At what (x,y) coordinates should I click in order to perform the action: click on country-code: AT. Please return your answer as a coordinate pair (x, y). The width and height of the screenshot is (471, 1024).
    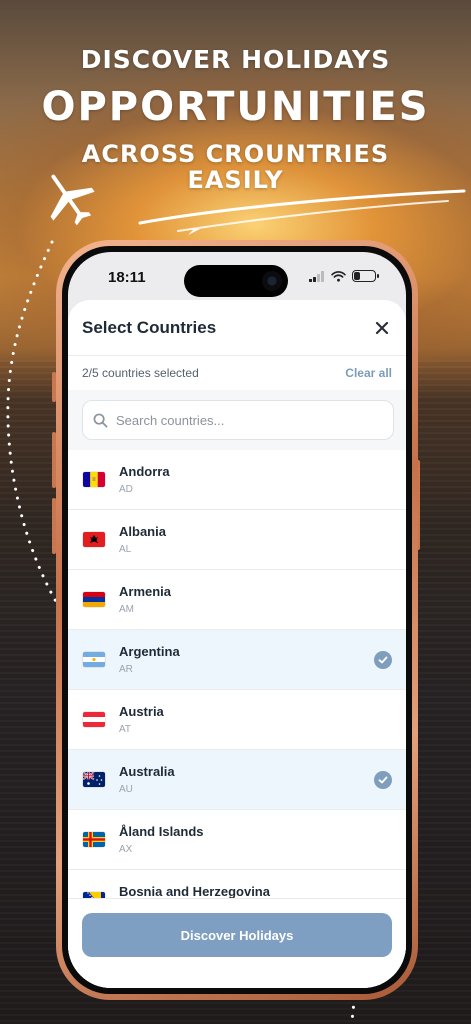
    Looking at the image, I should click on (125, 729).